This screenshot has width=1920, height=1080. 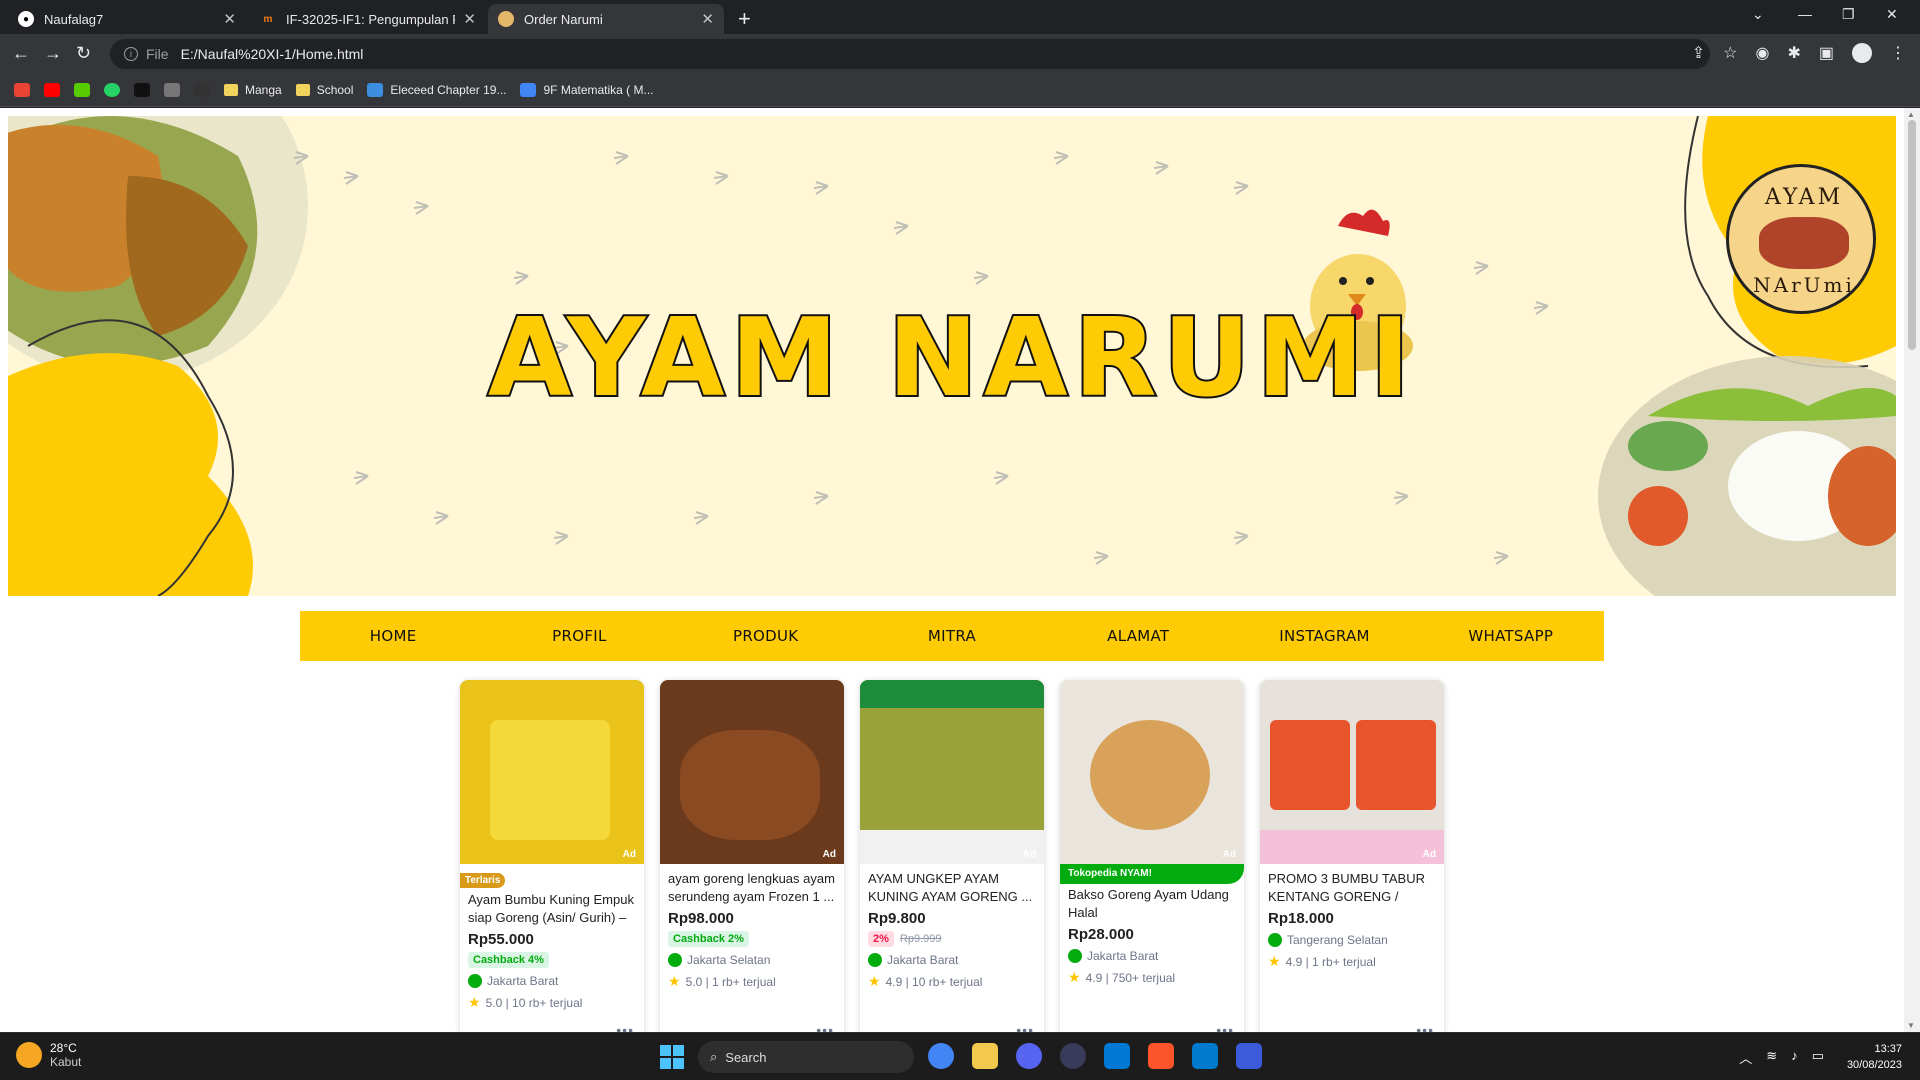 What do you see at coordinates (1324, 636) in the screenshot?
I see `nav-instagram: INSTAGRAM` at bounding box center [1324, 636].